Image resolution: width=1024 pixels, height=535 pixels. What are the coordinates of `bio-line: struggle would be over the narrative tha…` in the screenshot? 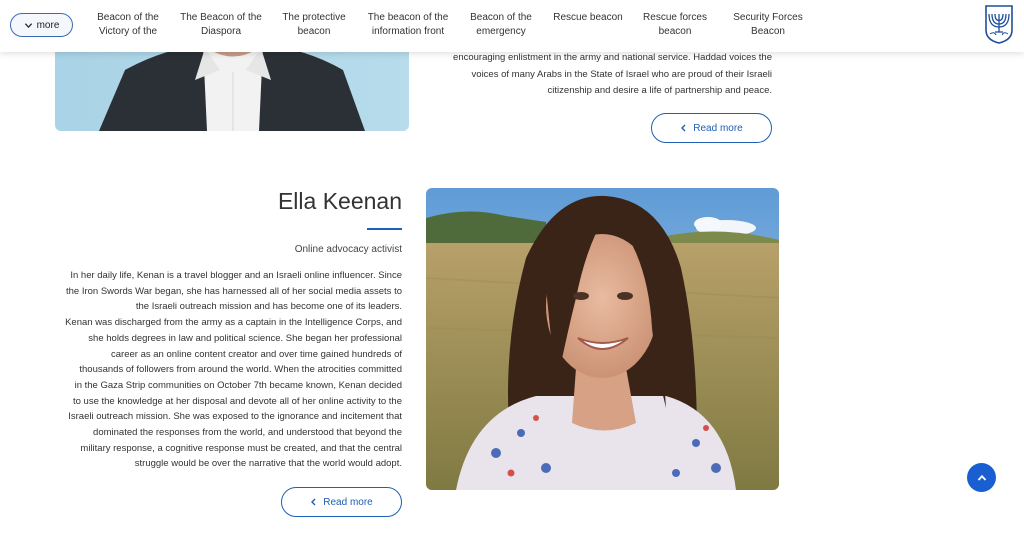 It's located at (268, 464).